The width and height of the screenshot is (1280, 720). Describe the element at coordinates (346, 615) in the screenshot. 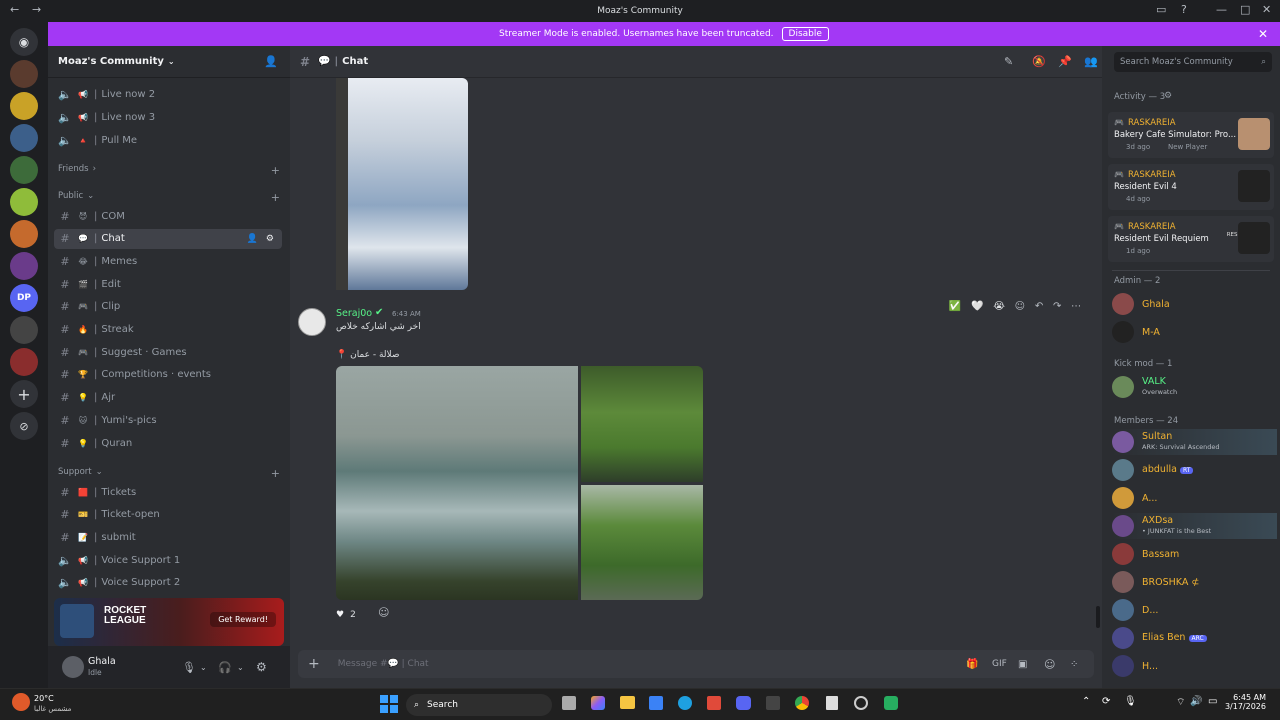

I see `reaction-heart: ♥ 2` at that location.